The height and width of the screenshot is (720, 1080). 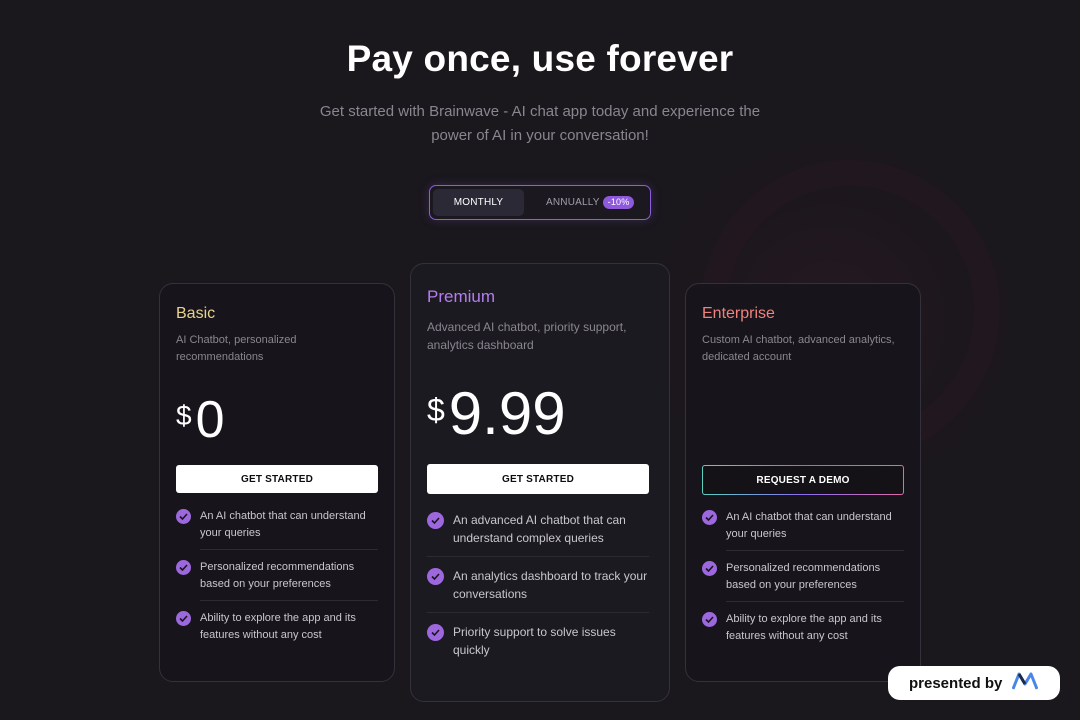 What do you see at coordinates (540, 58) in the screenshot?
I see `page-title: Pay once, use forever` at bounding box center [540, 58].